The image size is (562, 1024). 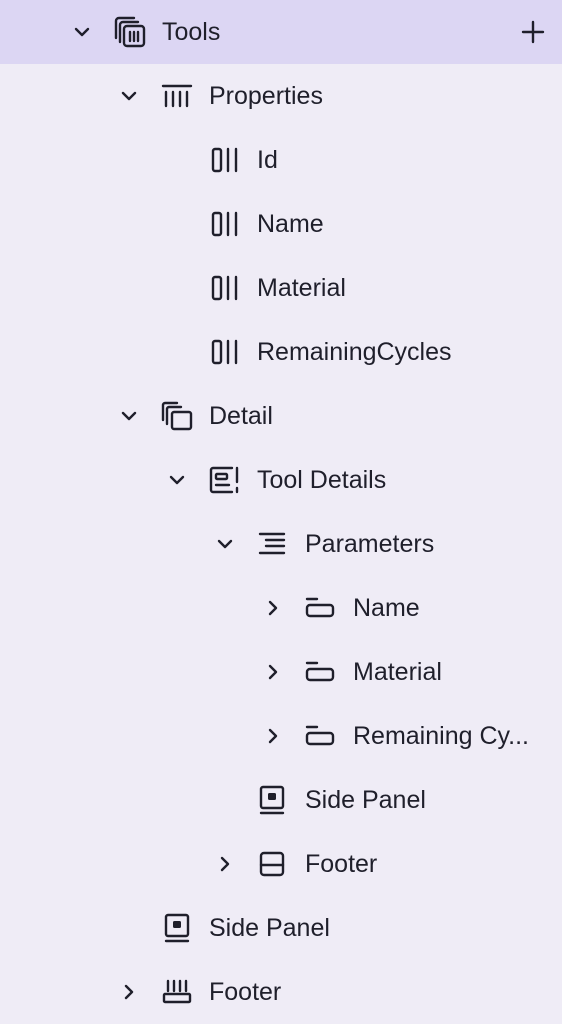 I want to click on tree-item-footer-inner: Footer, so click(x=281, y=864).